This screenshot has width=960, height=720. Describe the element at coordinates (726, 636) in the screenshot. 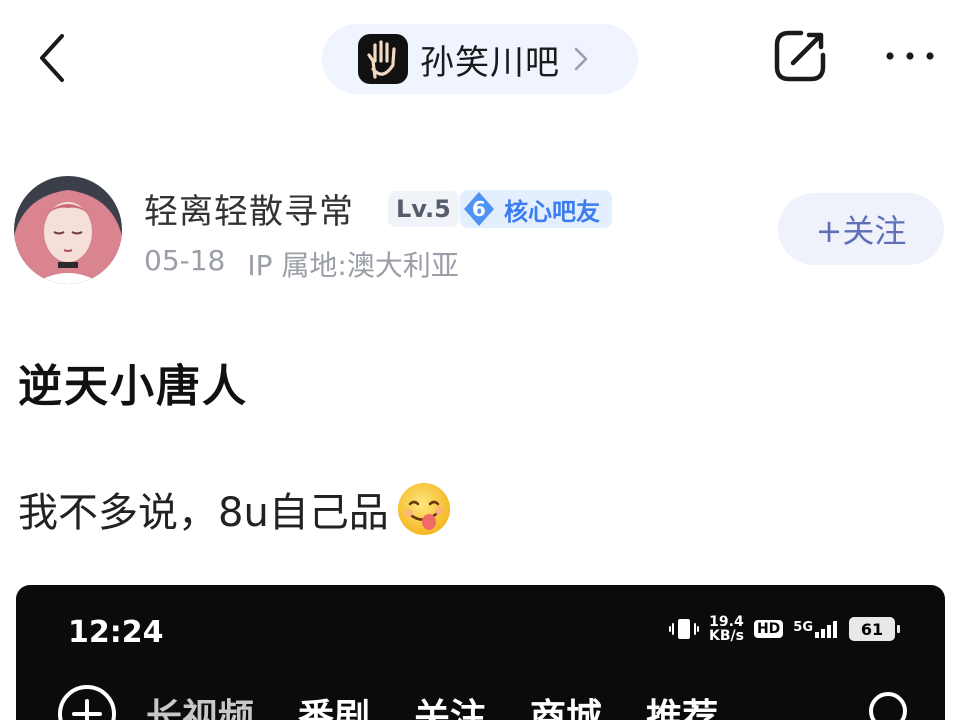

I see `speed-unit: KB/s` at that location.